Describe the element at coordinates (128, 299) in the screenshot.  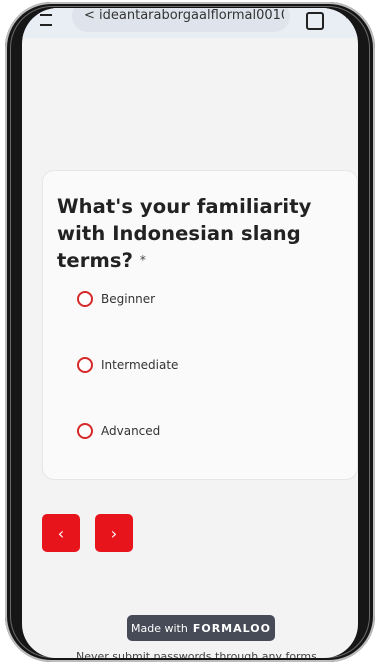
I see `option-label: Beginner` at that location.